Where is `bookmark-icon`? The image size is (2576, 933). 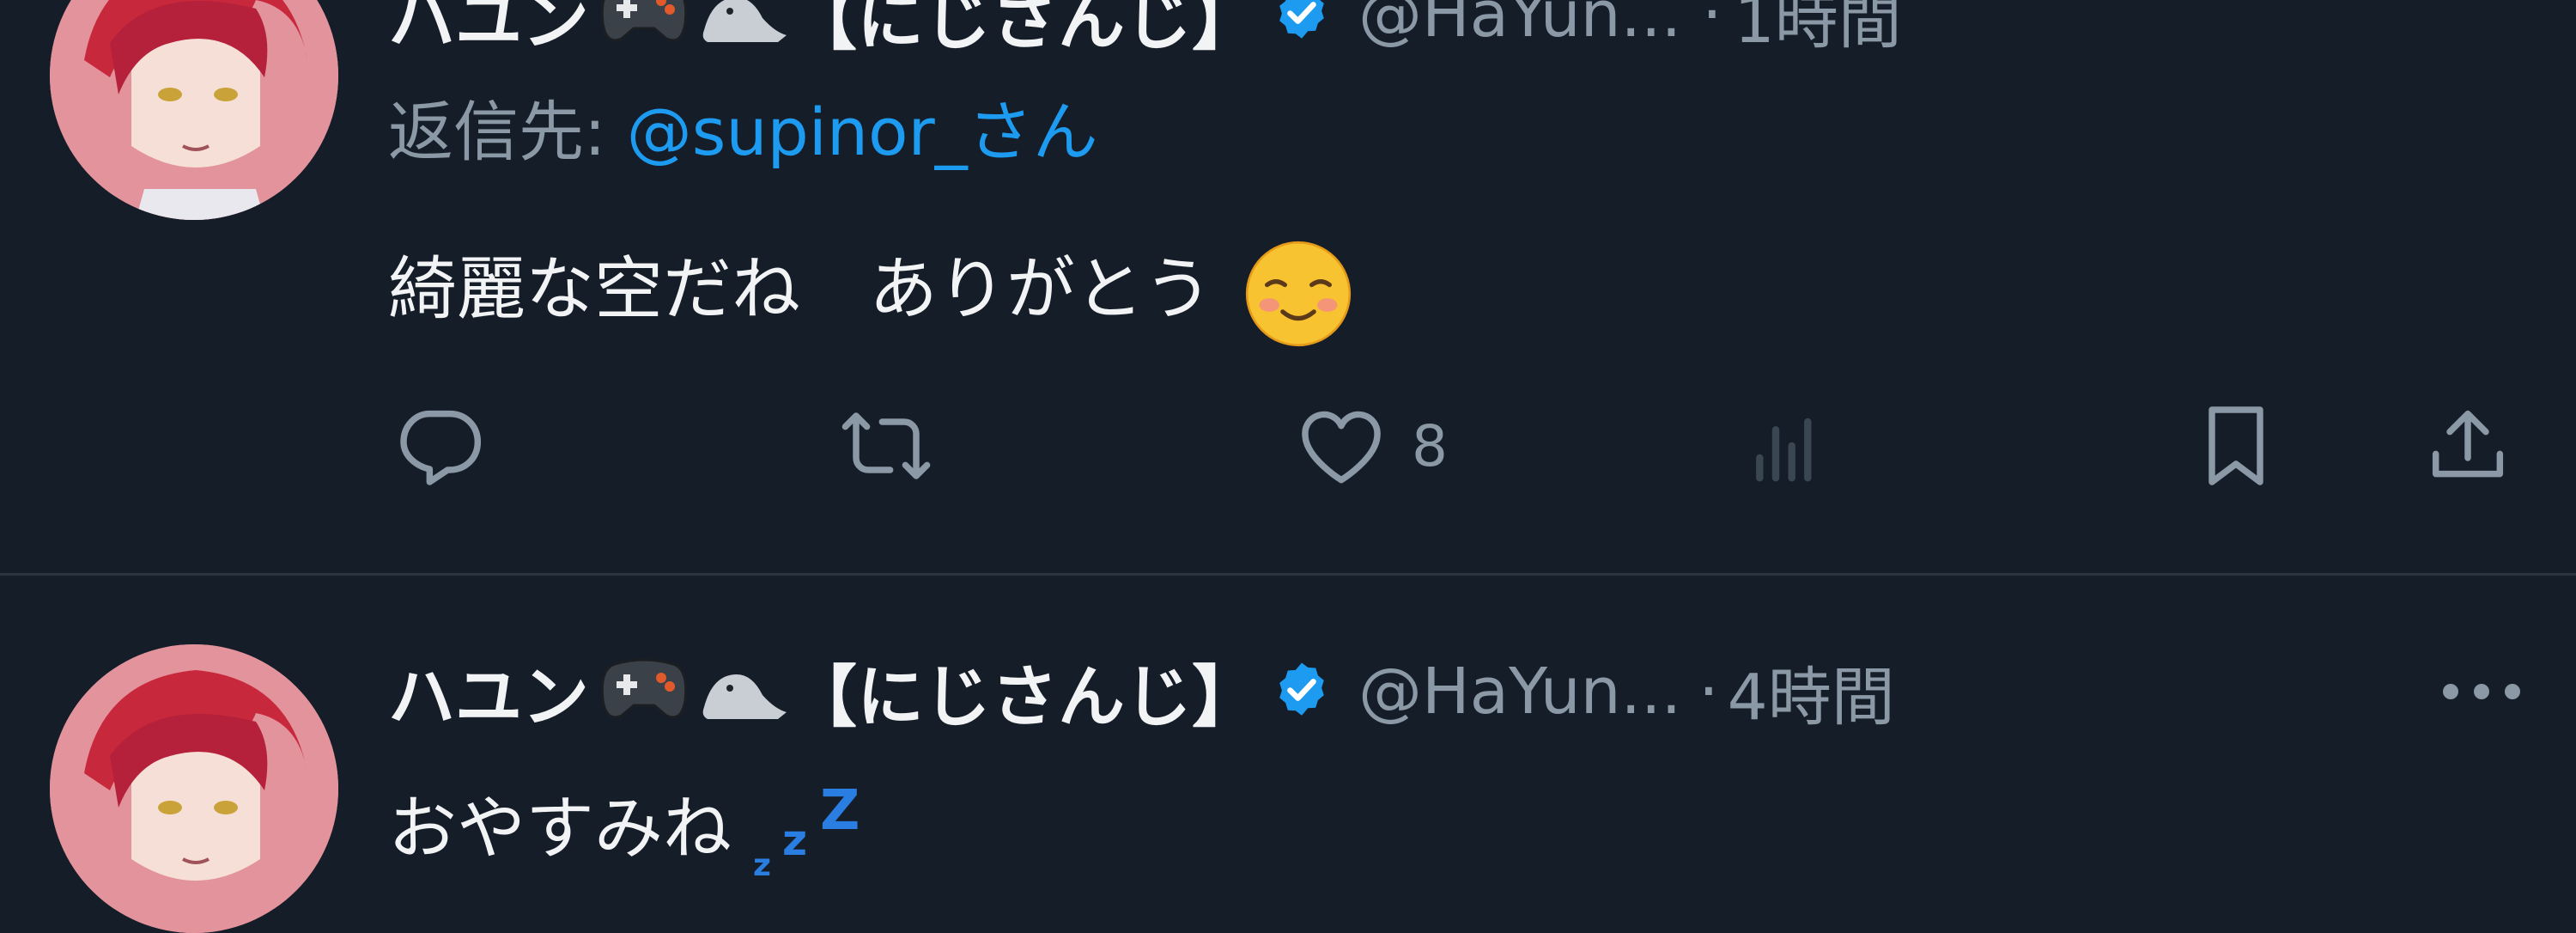
bookmark-icon is located at coordinates (2236, 445).